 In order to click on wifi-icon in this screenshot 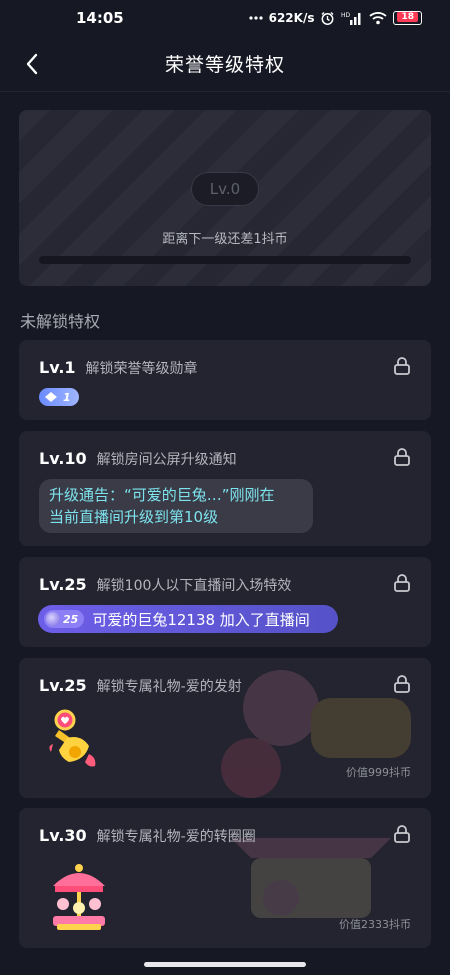, I will do `click(378, 18)`.